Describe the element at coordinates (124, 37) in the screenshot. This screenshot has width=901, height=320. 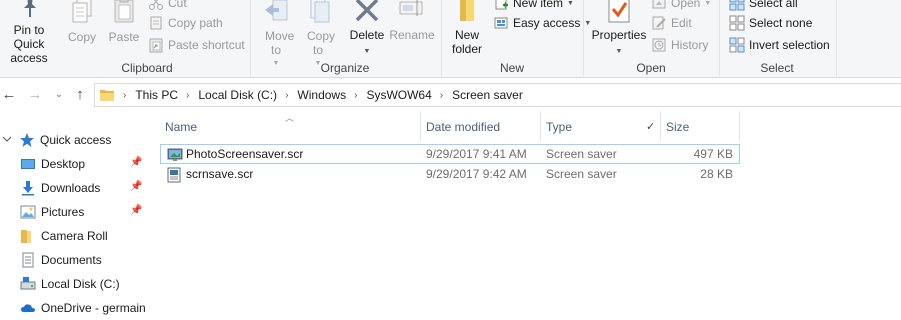
I see `paste-label: Paste` at that location.